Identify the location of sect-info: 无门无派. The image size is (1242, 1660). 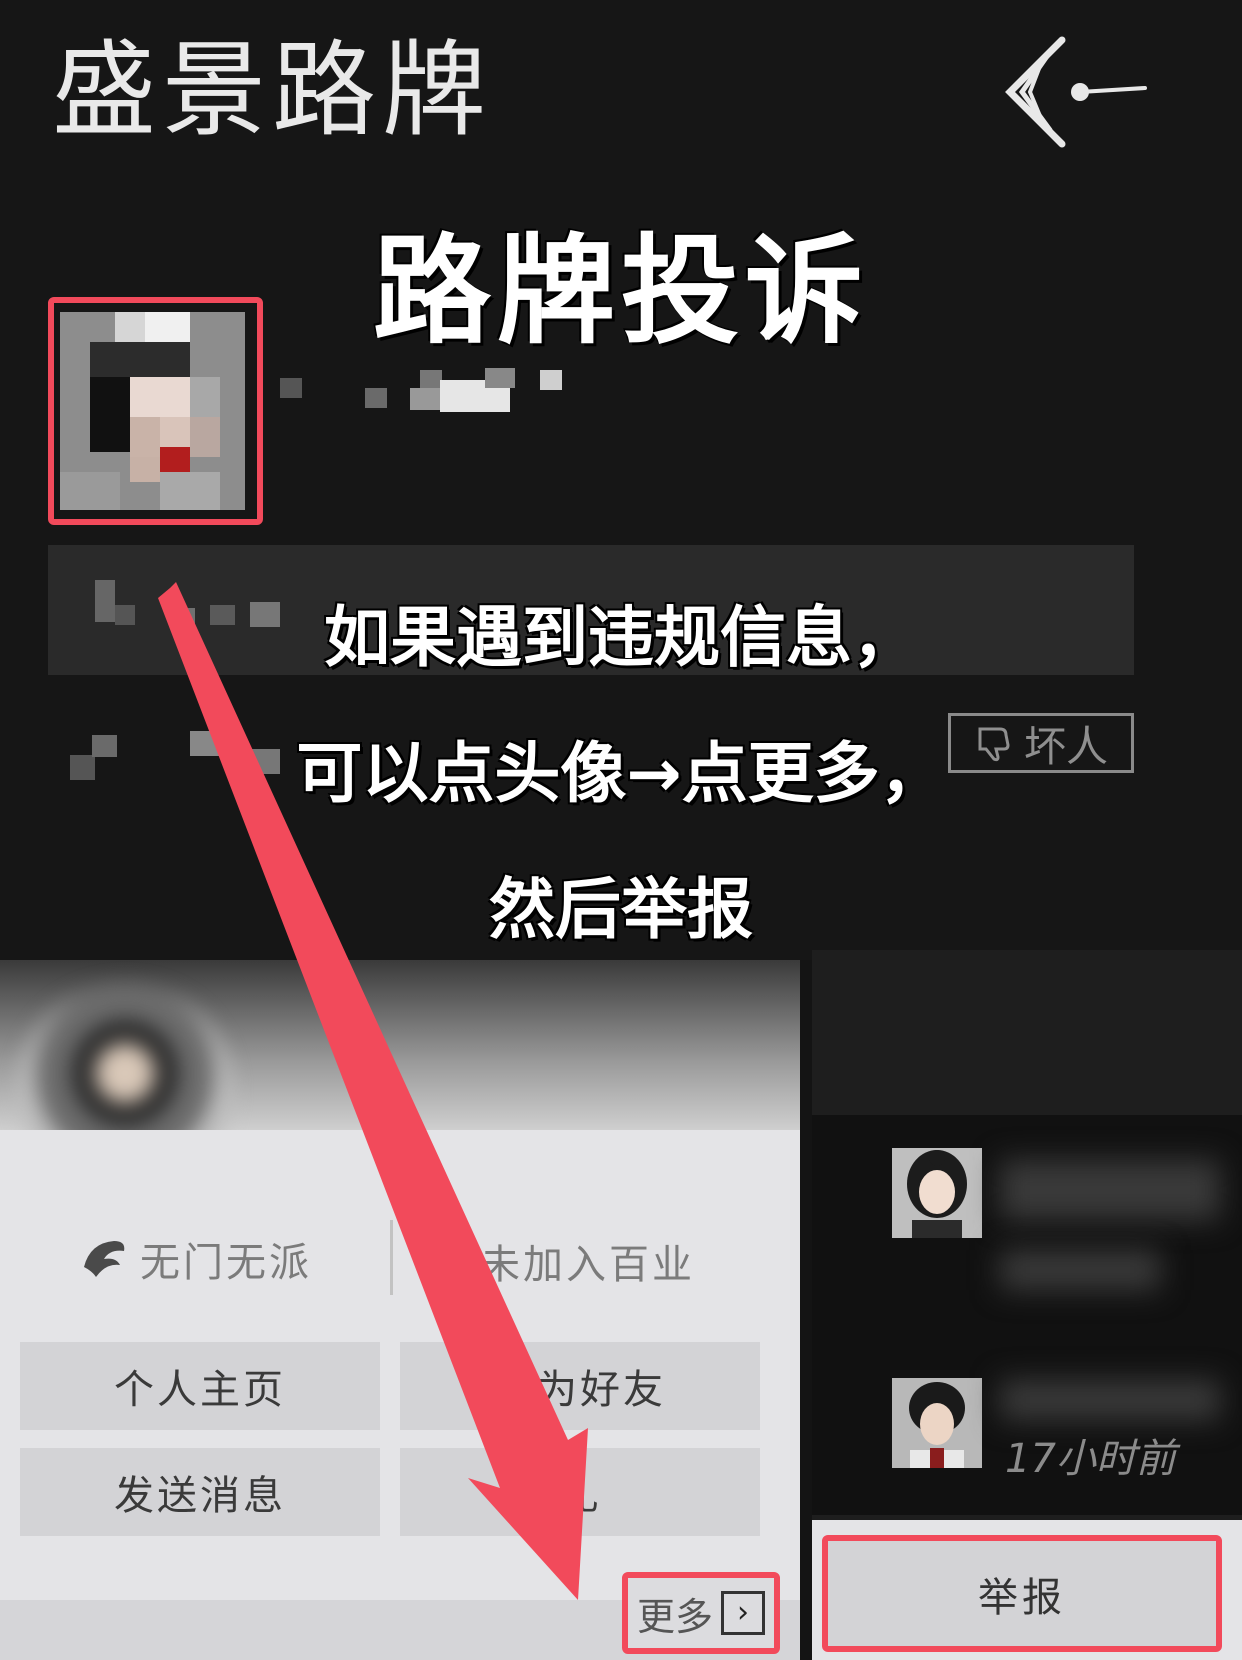
(196, 1259).